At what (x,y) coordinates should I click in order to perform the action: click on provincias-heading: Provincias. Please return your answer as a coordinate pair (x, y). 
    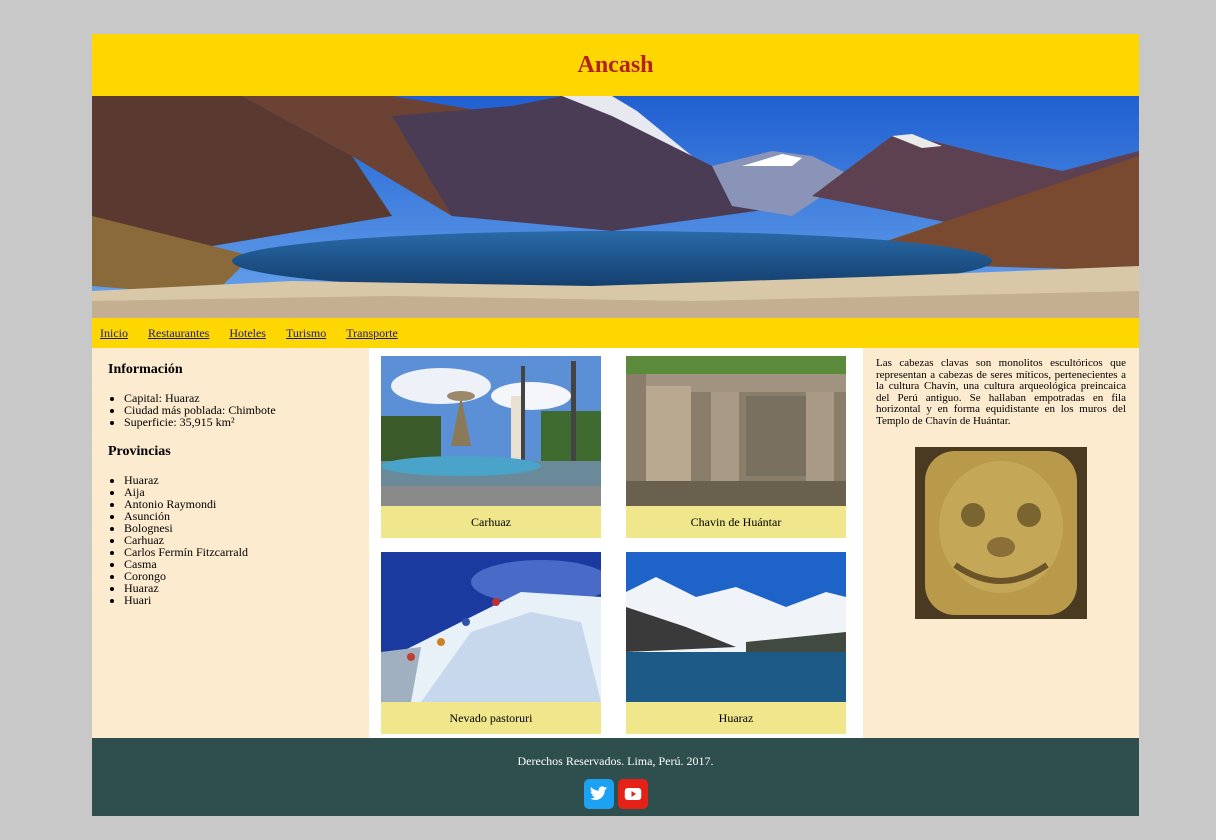
    Looking at the image, I should click on (139, 451).